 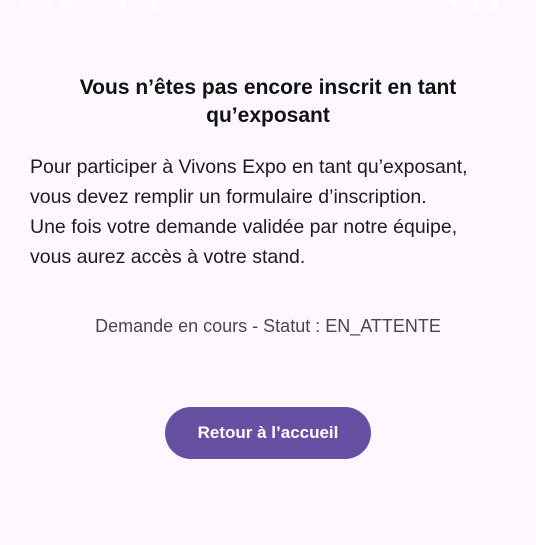 I want to click on location-icon: ●, so click(x=123, y=6).